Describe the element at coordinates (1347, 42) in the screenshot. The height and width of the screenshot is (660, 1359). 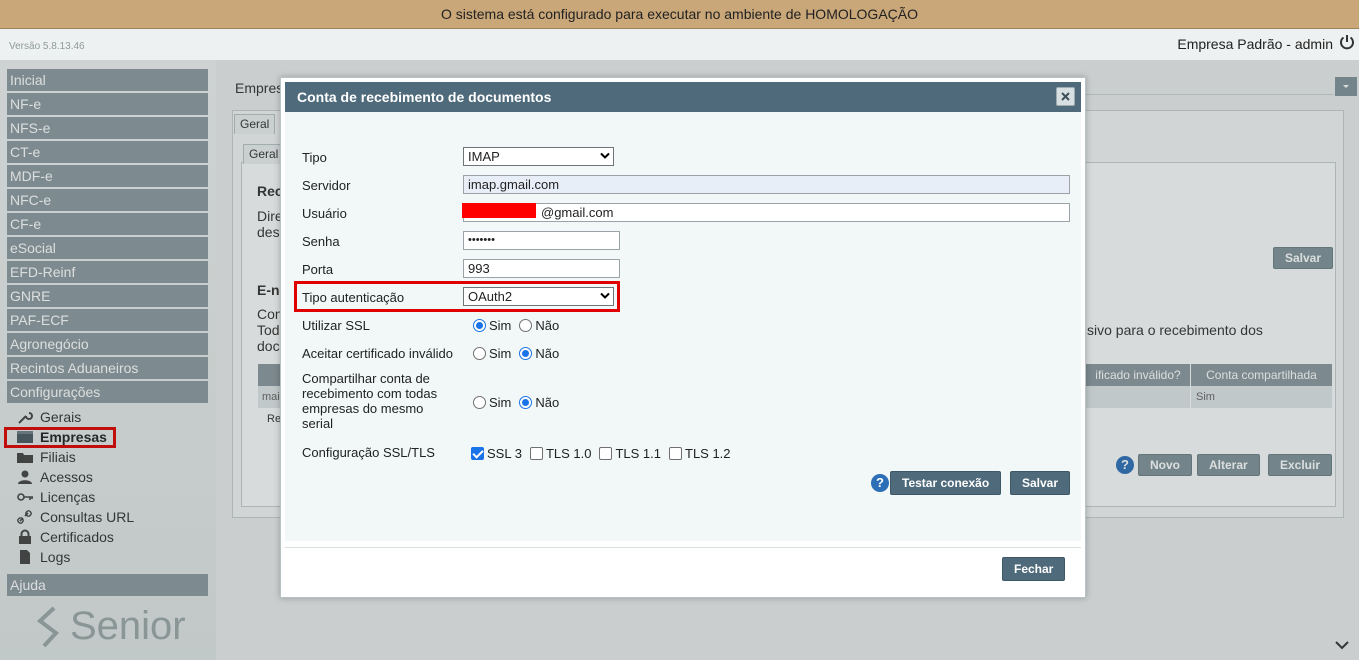
I see `power-icon` at that location.